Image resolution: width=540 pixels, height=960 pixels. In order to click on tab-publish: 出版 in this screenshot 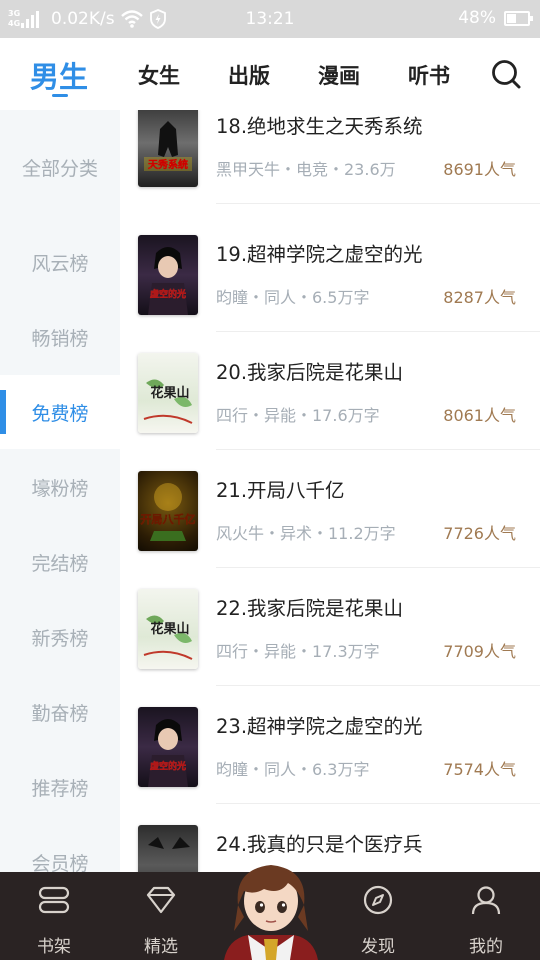, I will do `click(249, 75)`.